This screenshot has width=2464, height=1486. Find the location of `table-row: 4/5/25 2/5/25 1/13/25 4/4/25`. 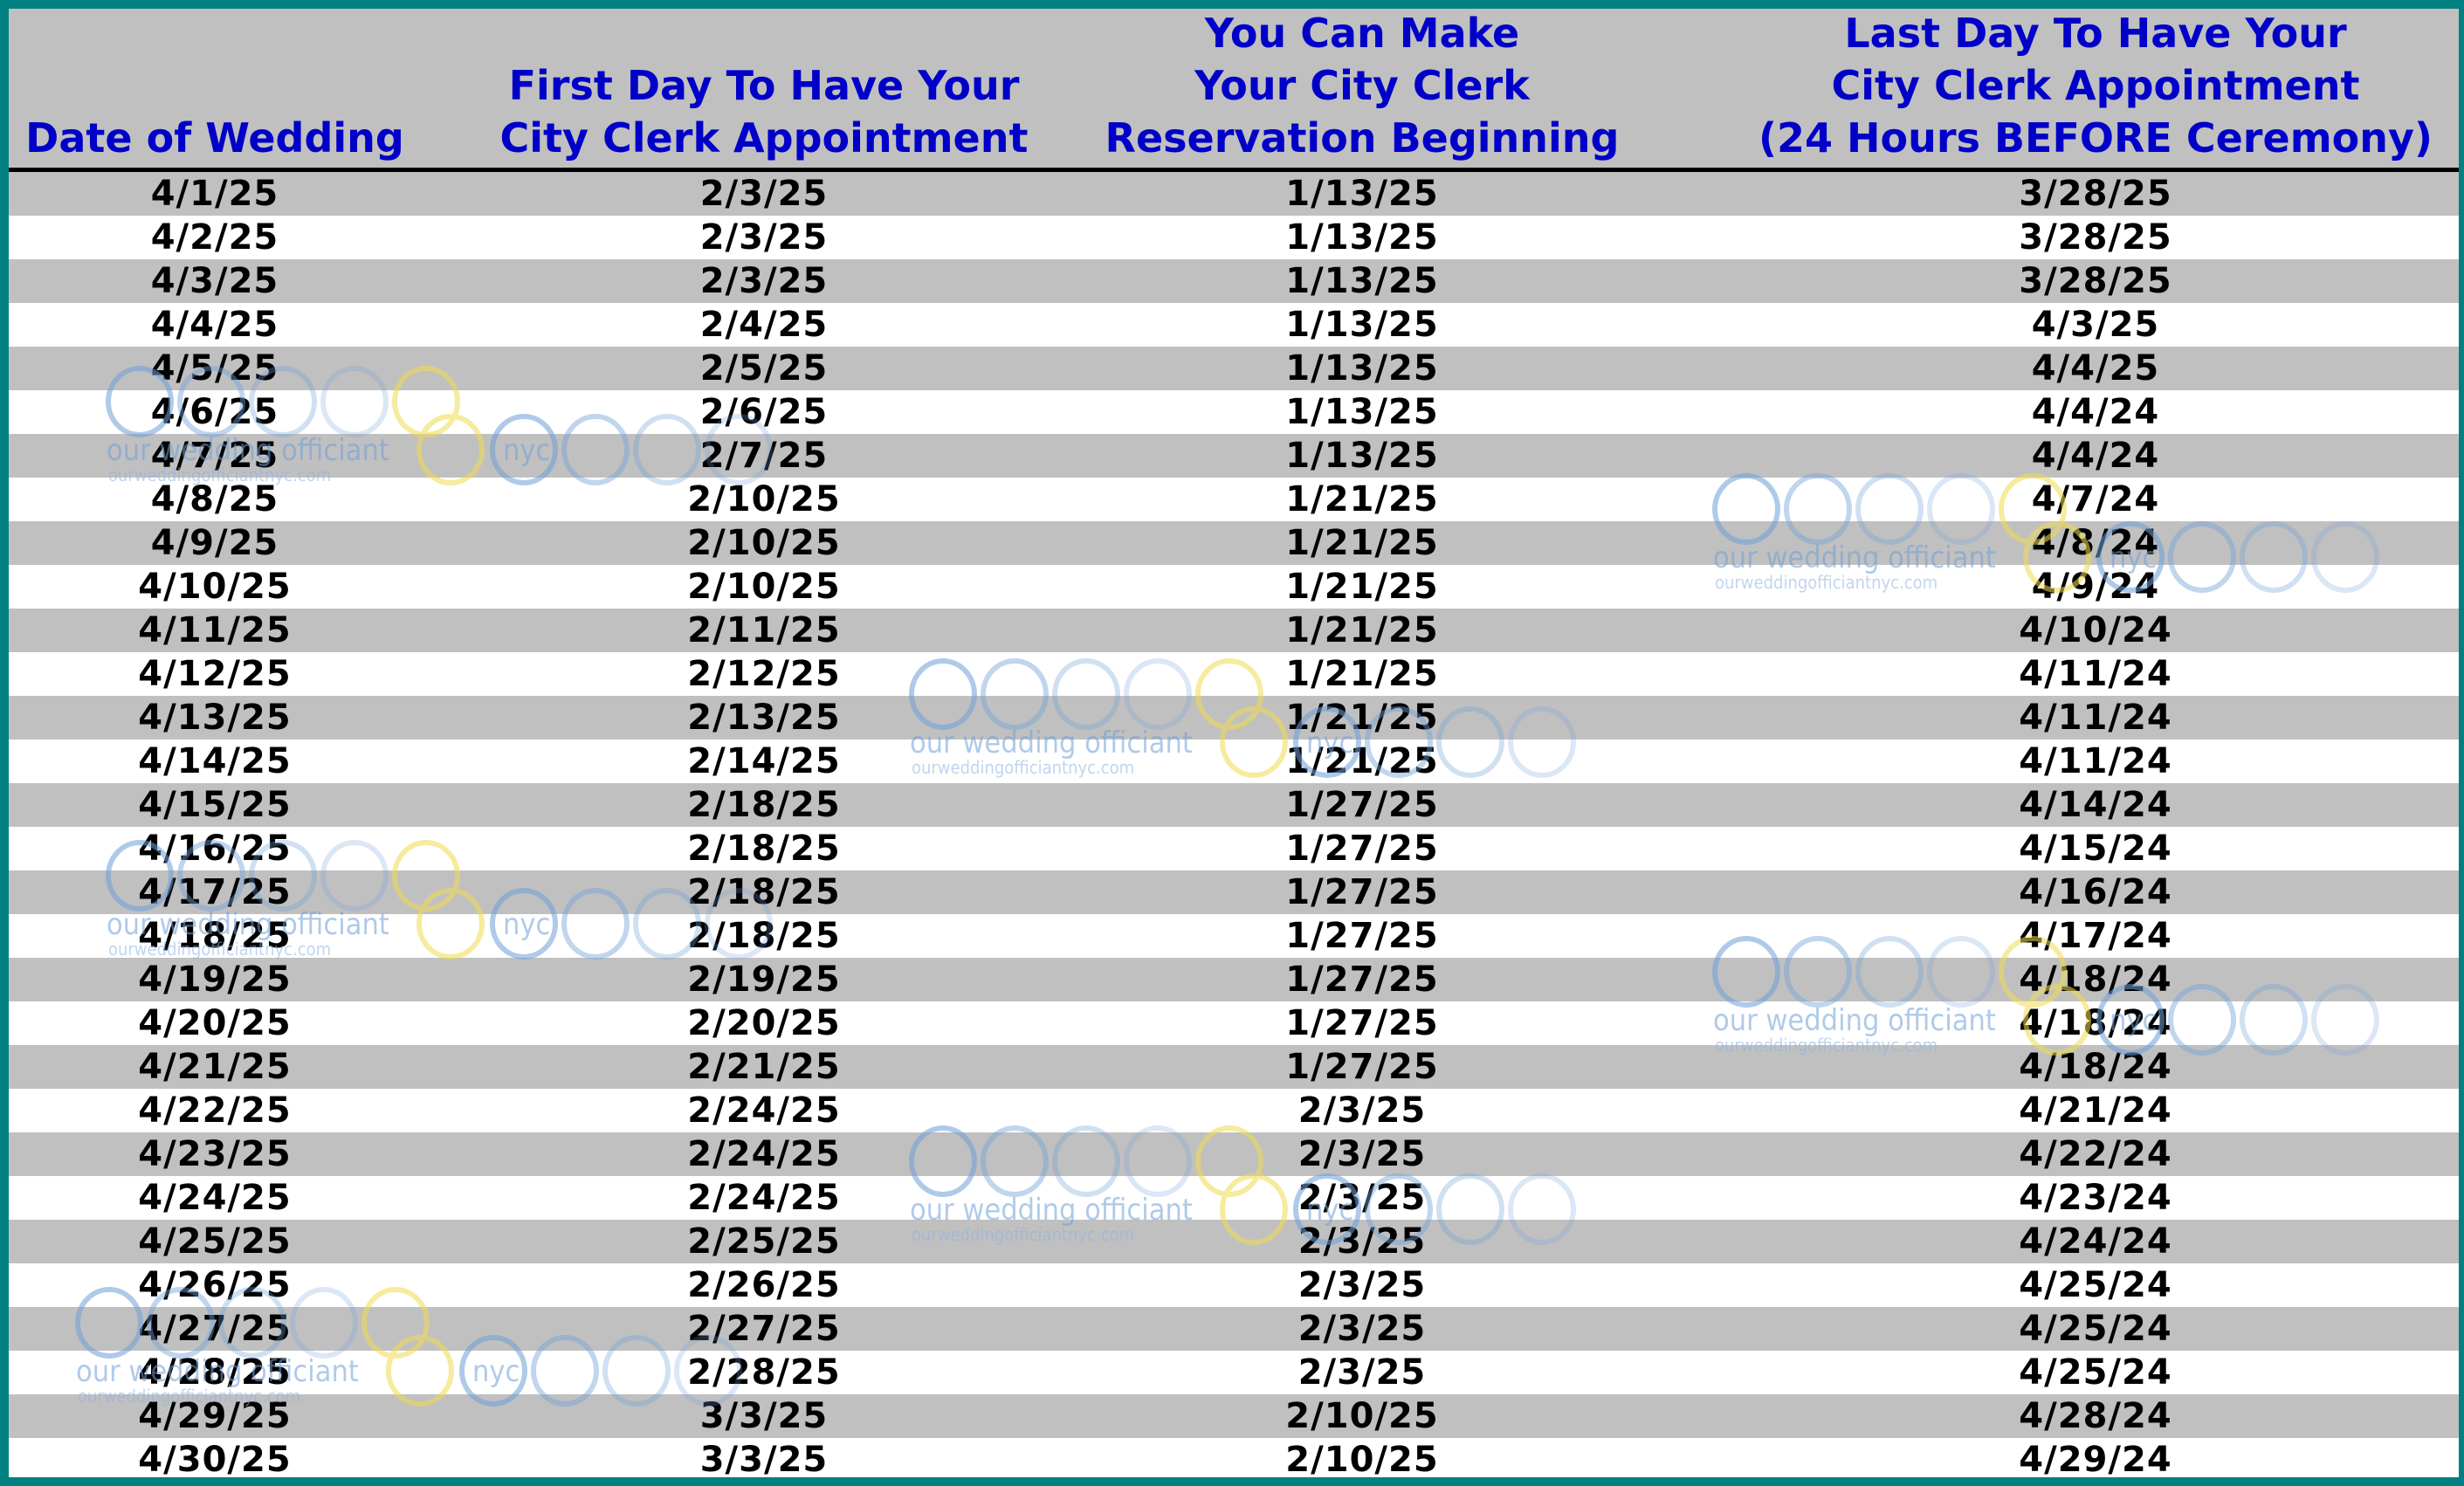

table-row: 4/5/25 2/5/25 1/13/25 4/4/25 is located at coordinates (1234, 368).